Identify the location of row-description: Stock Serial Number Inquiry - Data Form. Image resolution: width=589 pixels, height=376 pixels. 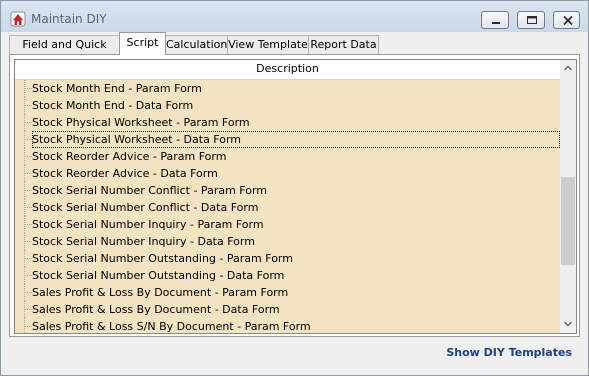
(143, 241).